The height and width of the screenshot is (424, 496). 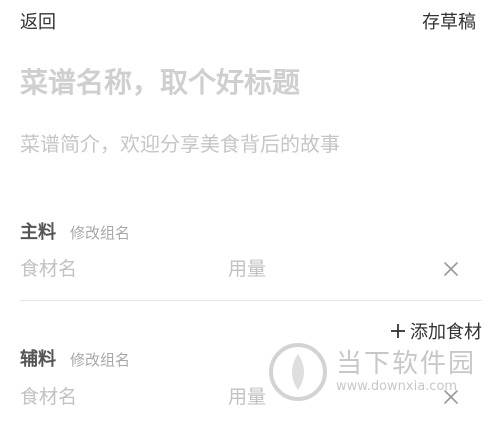 I want to click on watermark-logo-icon, so click(x=297, y=372).